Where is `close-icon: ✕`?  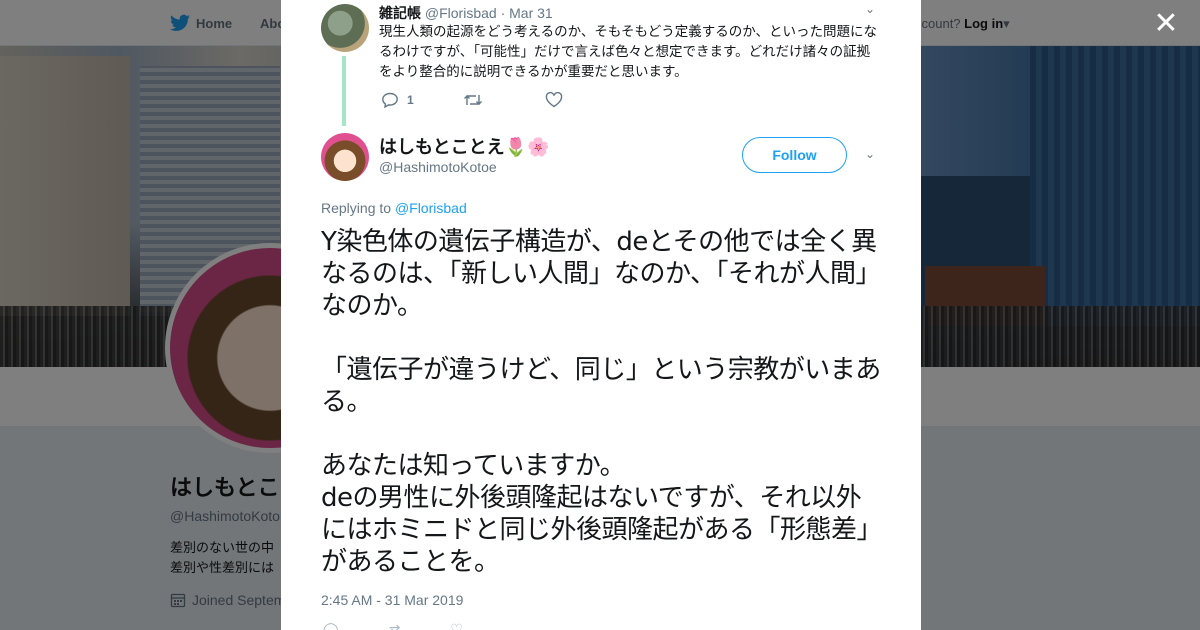
close-icon: ✕ is located at coordinates (1166, 24).